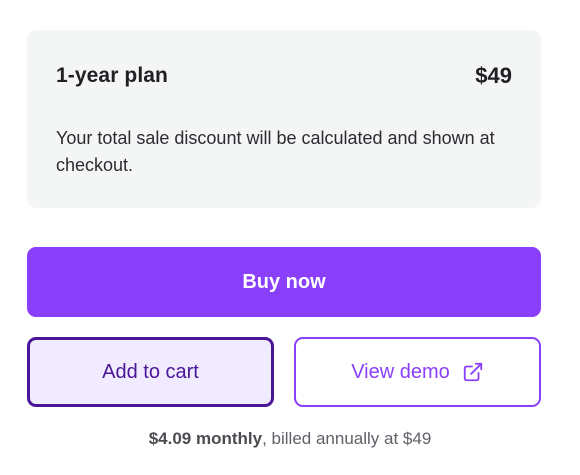 This screenshot has height=475, width=580. I want to click on buy-now-label: Buy now, so click(284, 281).